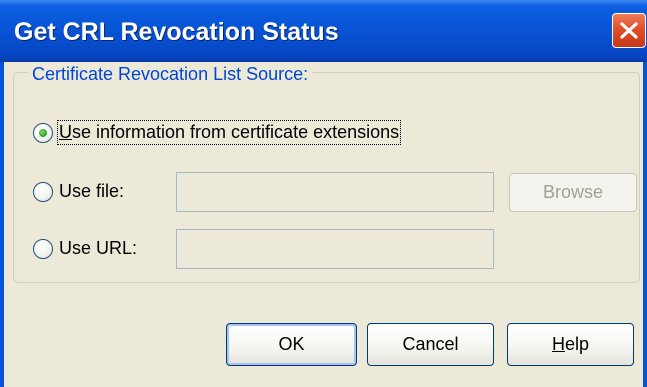 This screenshot has width=647, height=387. What do you see at coordinates (335, 192) in the screenshot?
I see `file-path-input` at bounding box center [335, 192].